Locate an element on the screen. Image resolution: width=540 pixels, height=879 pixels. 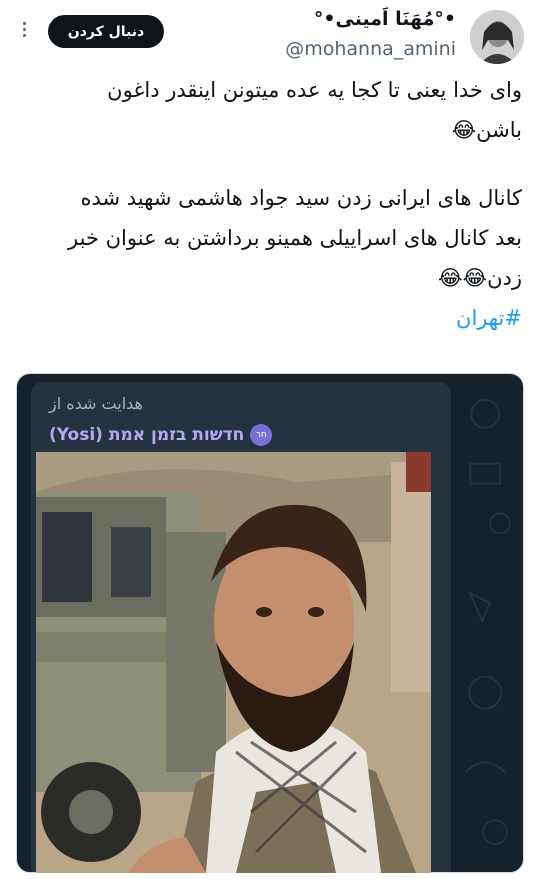
tweet-text-line: زدن😂😂 is located at coordinates (480, 278).